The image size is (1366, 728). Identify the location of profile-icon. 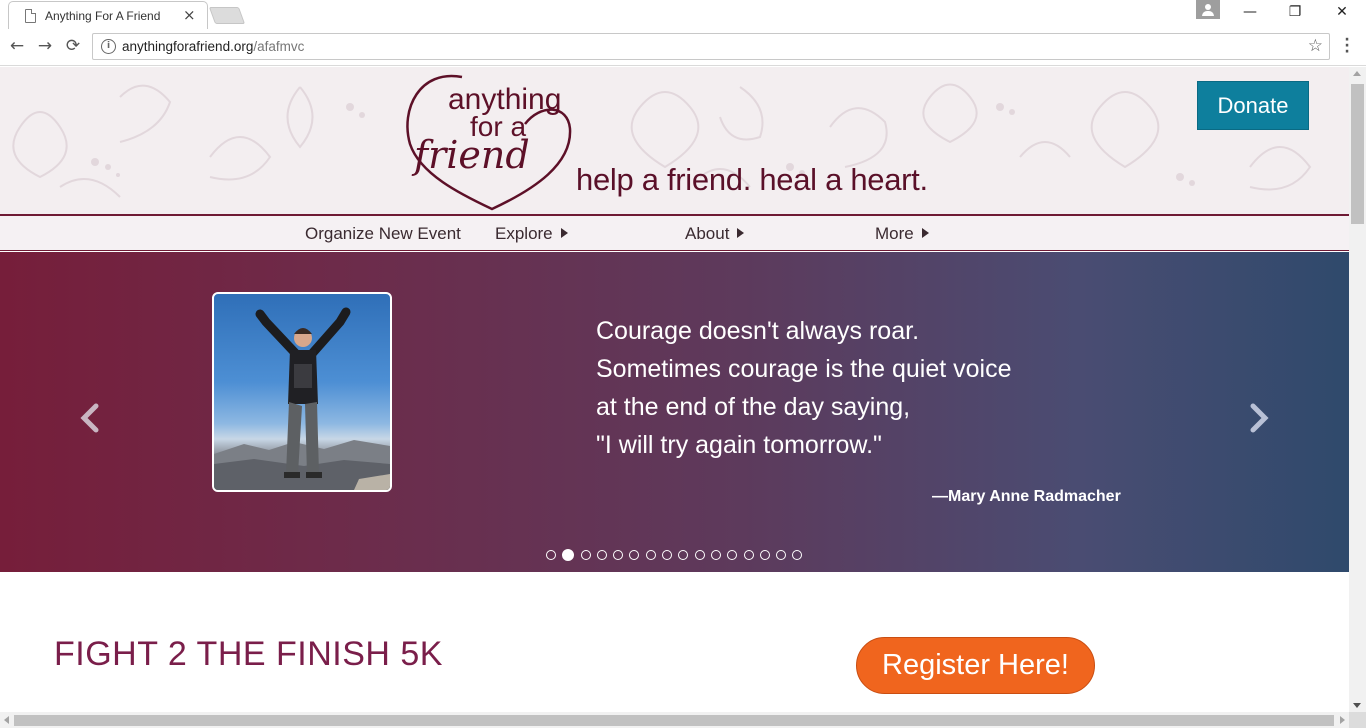
(1208, 9).